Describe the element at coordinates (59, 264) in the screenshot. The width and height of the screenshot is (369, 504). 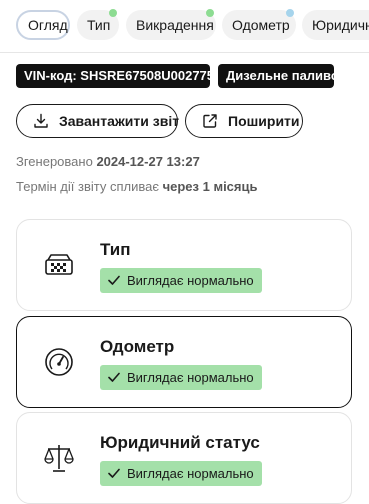
I see `taxi-icon` at that location.